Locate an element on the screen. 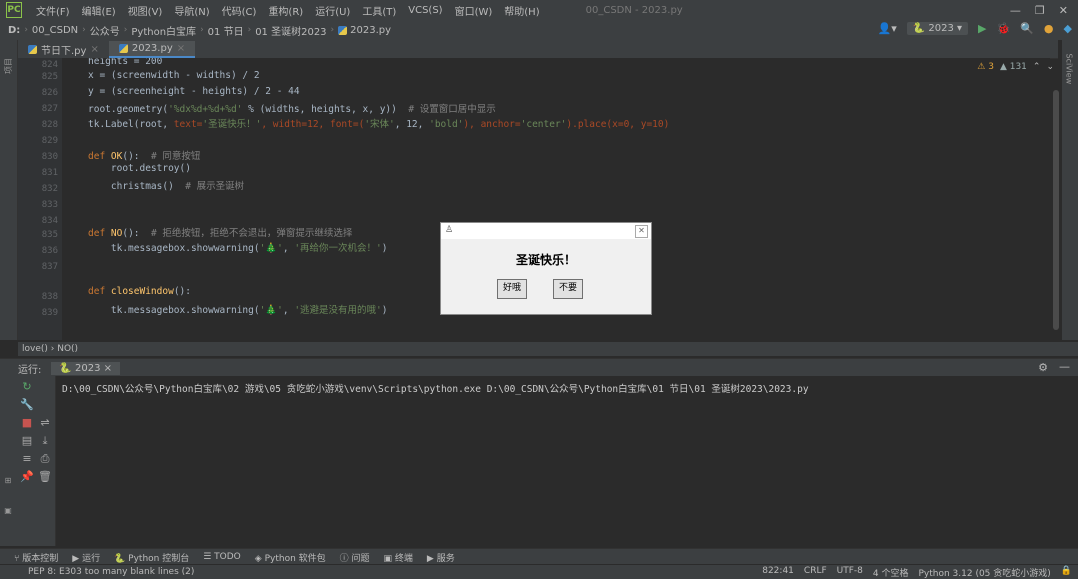  play-icon: ▶ is located at coordinates (982, 28).